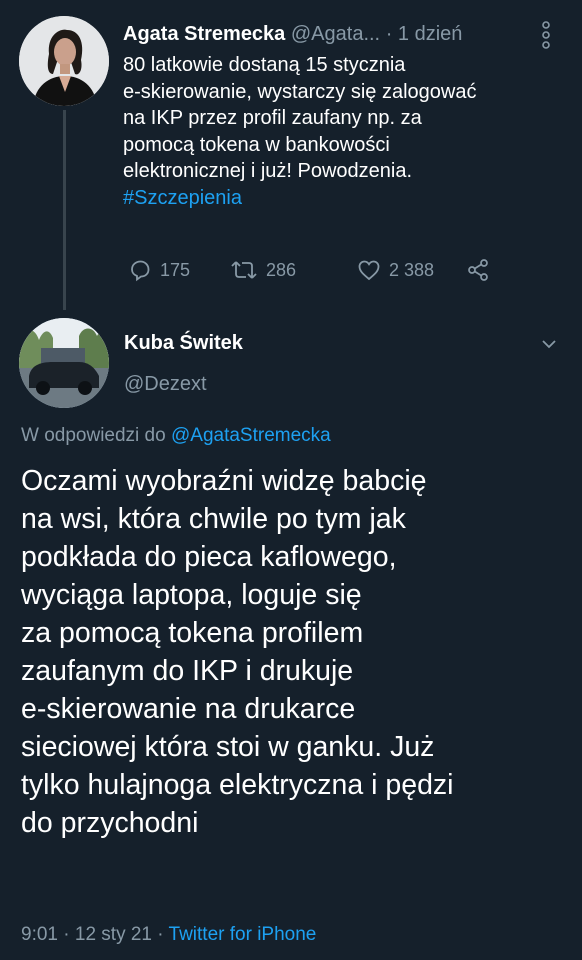  What do you see at coordinates (64, 210) in the screenshot?
I see `thread-connector-line` at bounding box center [64, 210].